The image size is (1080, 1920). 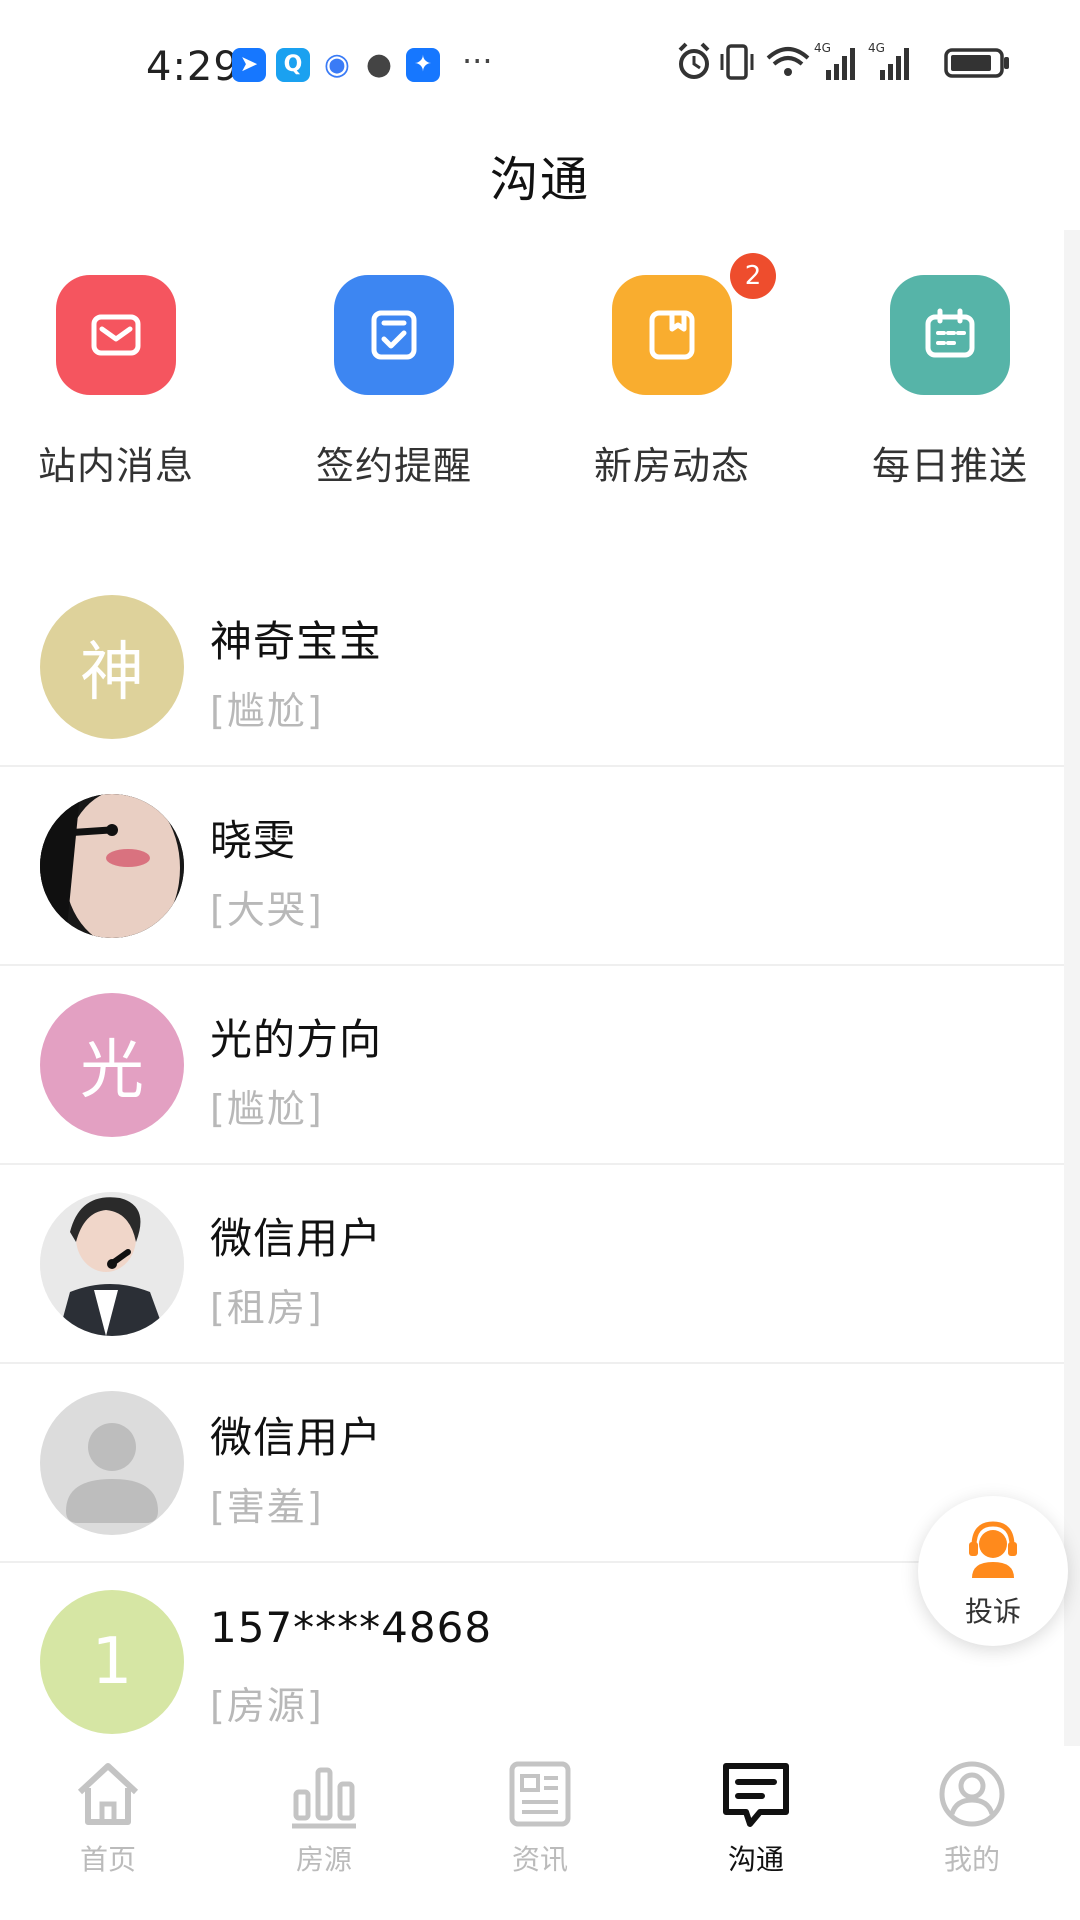 I want to click on bulb-app-icon: ✦, so click(x=423, y=65).